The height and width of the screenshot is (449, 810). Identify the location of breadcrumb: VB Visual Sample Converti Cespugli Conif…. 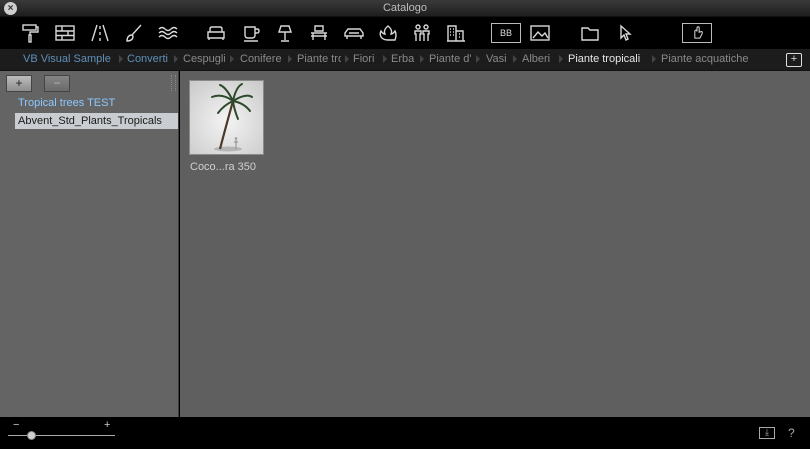
(405, 60).